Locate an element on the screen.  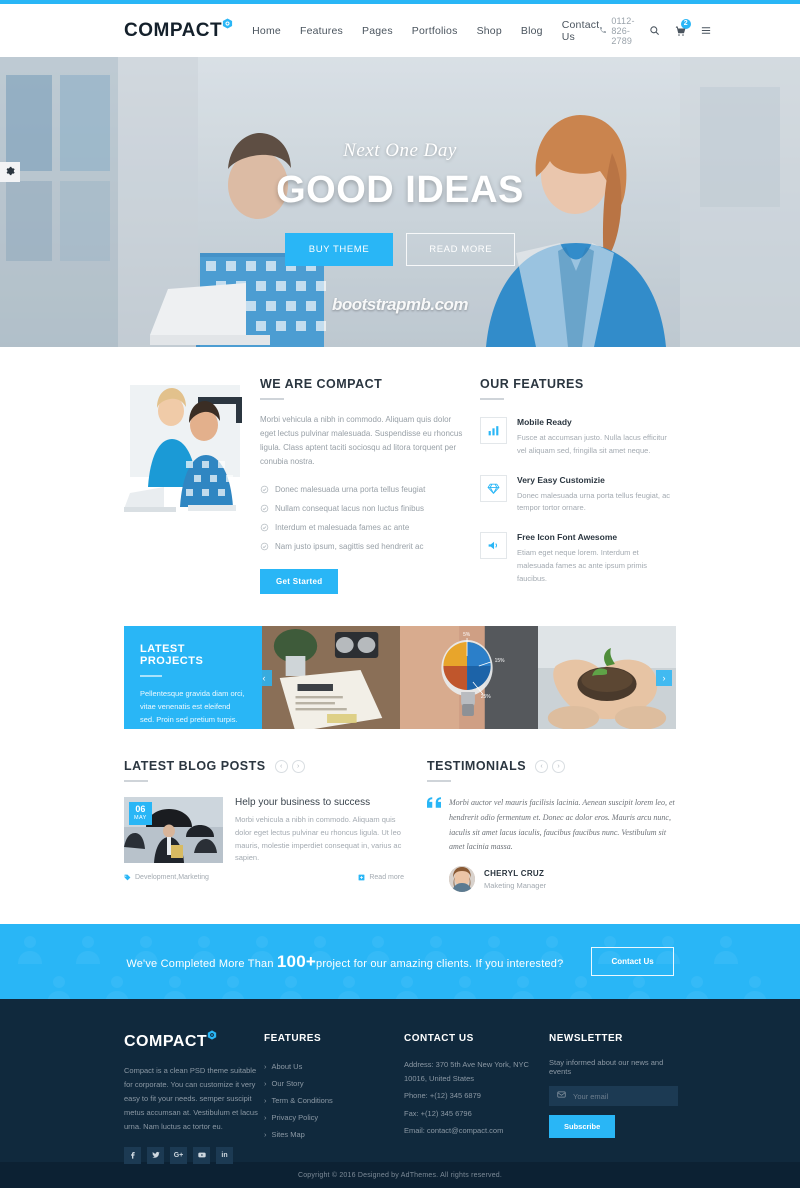
navbar-phone: 0112-826-2789 is located at coordinates (616, 31).